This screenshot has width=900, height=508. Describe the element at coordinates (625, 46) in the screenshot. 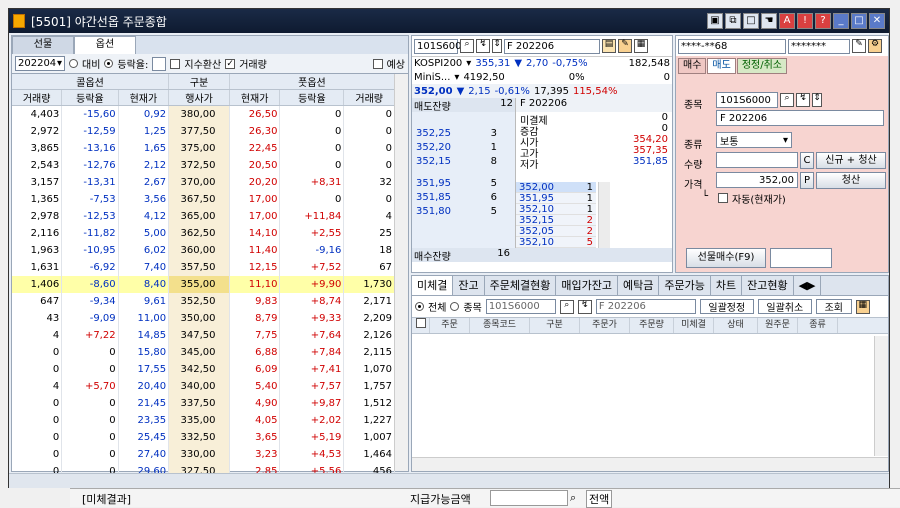

I see `memo-icon: ✎` at that location.